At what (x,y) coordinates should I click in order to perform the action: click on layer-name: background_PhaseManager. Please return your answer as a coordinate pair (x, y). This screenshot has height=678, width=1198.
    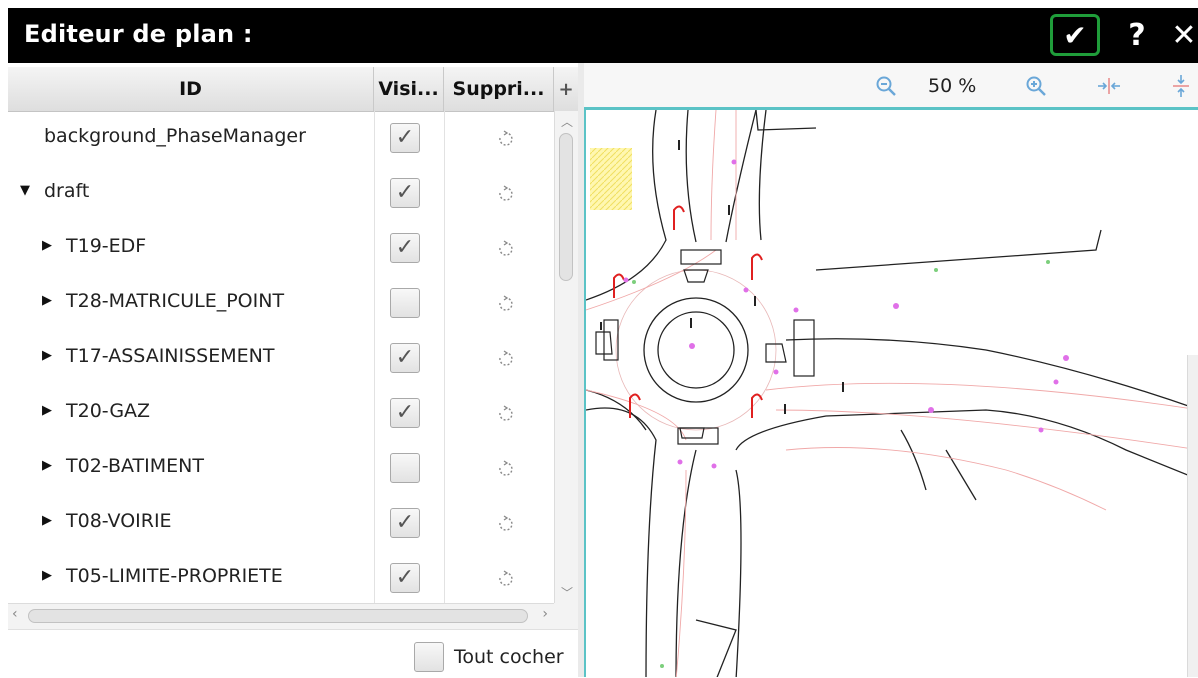
    Looking at the image, I should click on (175, 136).